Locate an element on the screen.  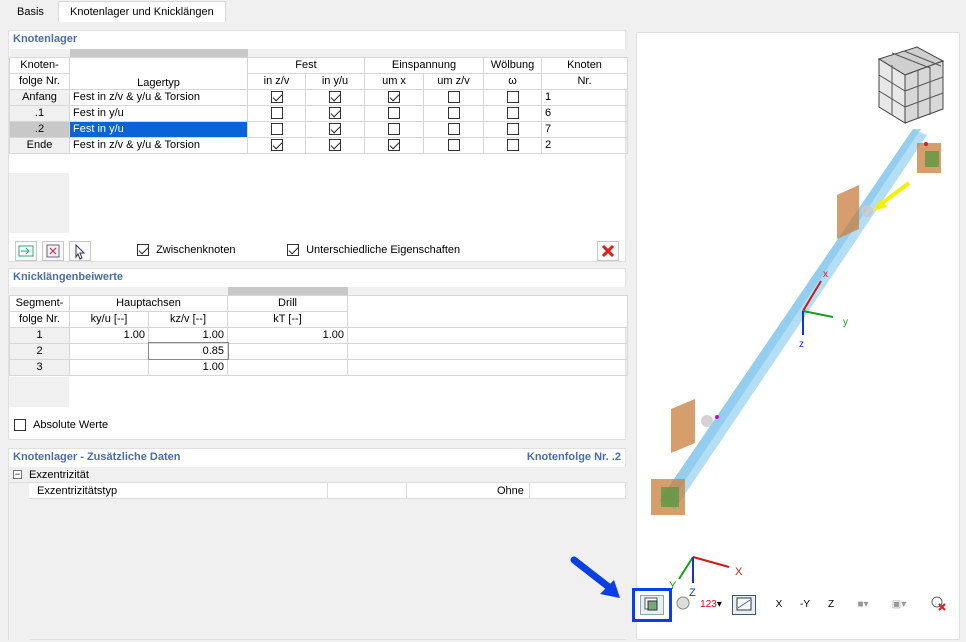
tab-basis: Basis is located at coordinates (30, 12).